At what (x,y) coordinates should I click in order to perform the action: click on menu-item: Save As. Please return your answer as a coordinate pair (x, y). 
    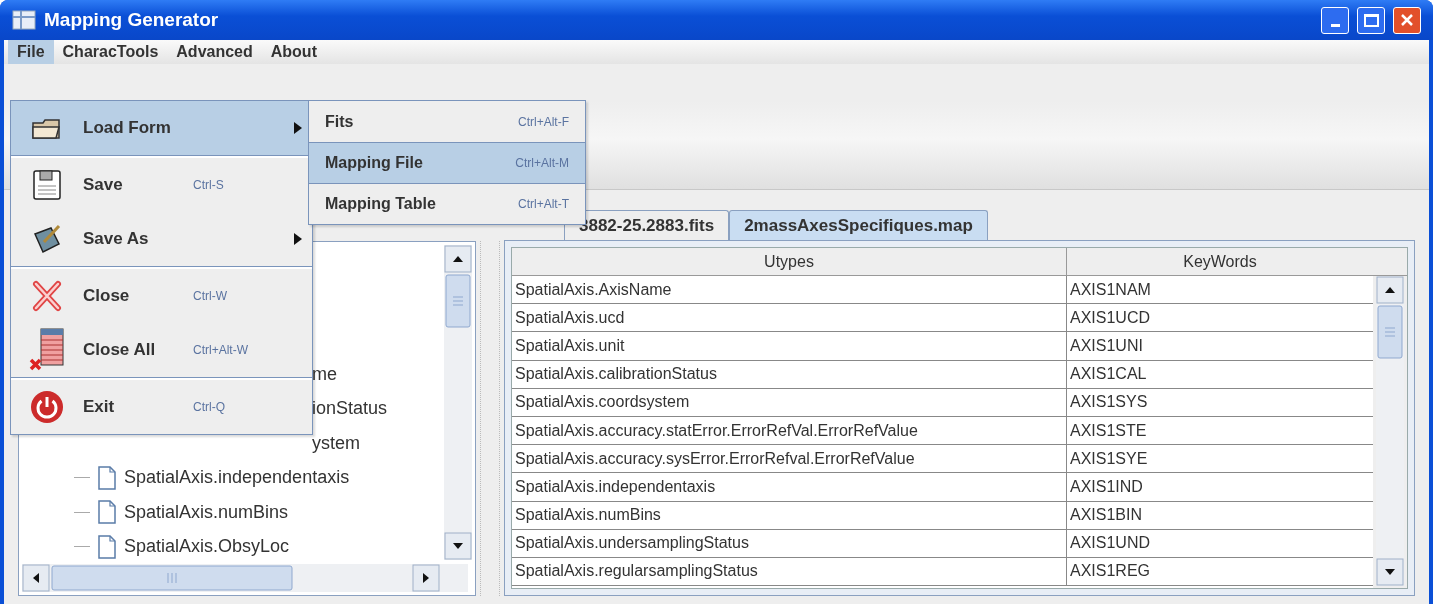
    Looking at the image, I should click on (161, 239).